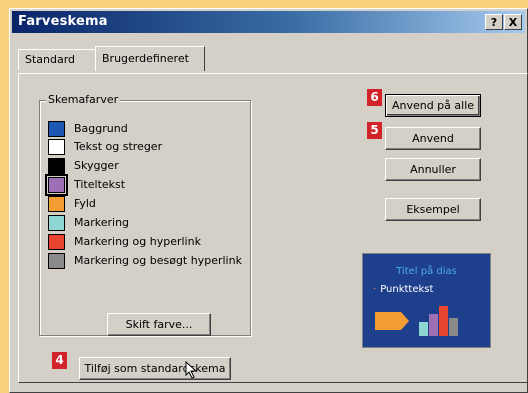 The width and height of the screenshot is (528, 393). I want to click on step-marker-6: 6, so click(374, 97).